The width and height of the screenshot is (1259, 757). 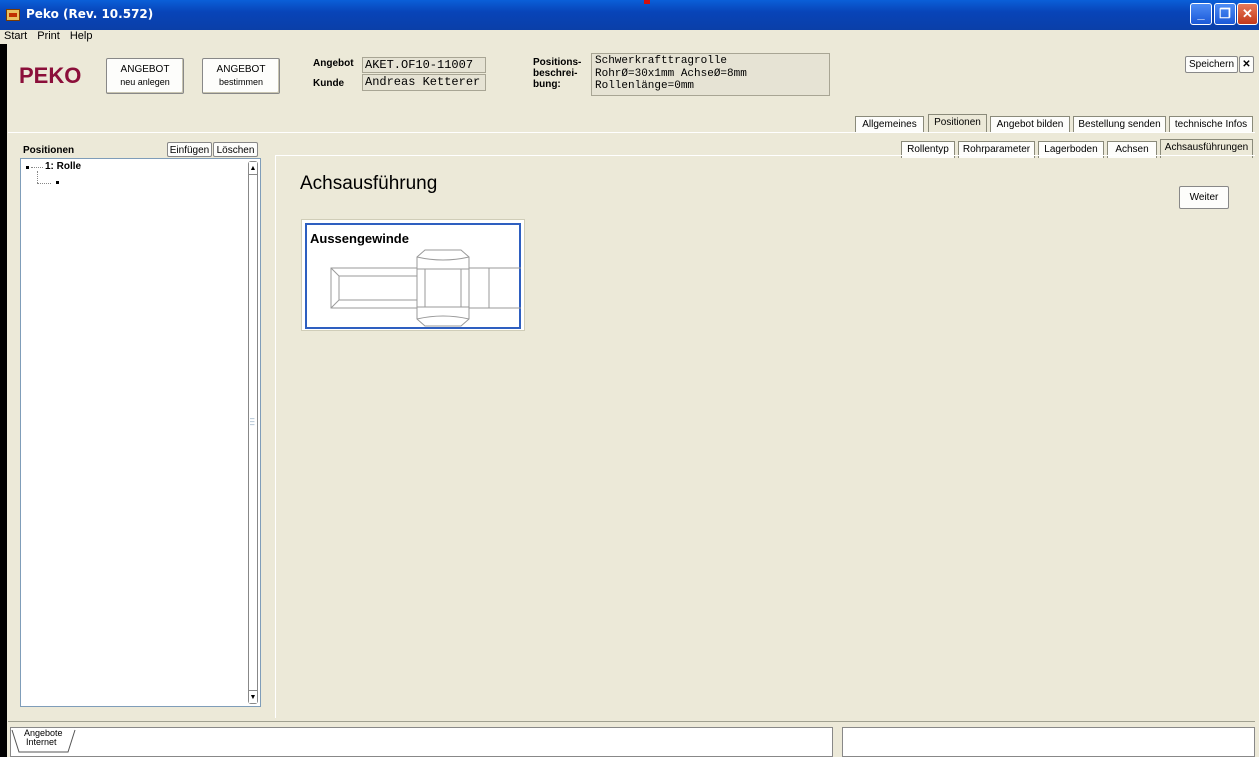 What do you see at coordinates (1119, 124) in the screenshot?
I see `tab-bestellung-senden: Bestellung senden` at bounding box center [1119, 124].